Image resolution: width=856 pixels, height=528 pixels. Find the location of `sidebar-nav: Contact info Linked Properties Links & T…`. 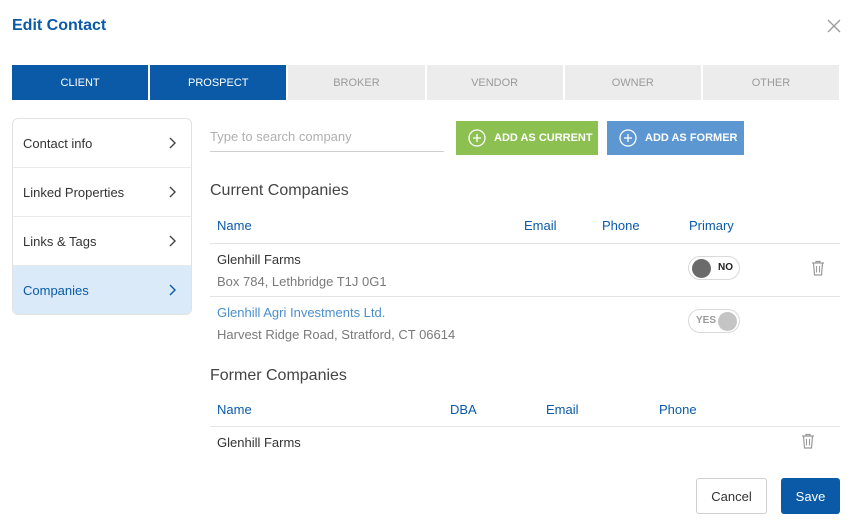

sidebar-nav: Contact info Linked Properties Links & T… is located at coordinates (102, 216).